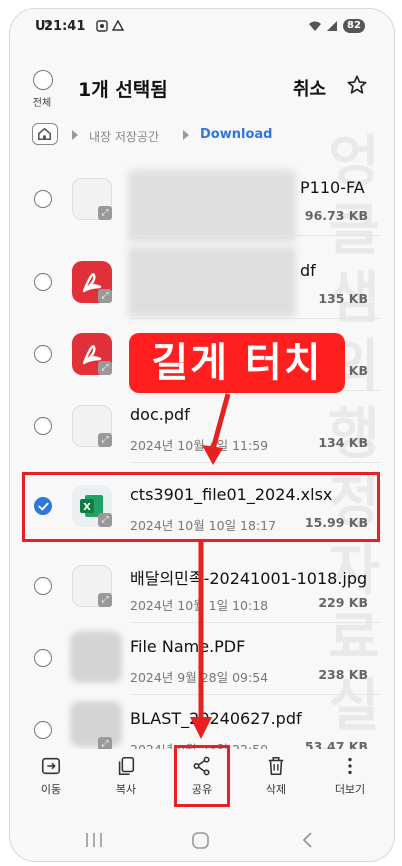 Image resolution: width=402 pixels, height=866 pixels. I want to click on move-label: 이동, so click(51, 789).